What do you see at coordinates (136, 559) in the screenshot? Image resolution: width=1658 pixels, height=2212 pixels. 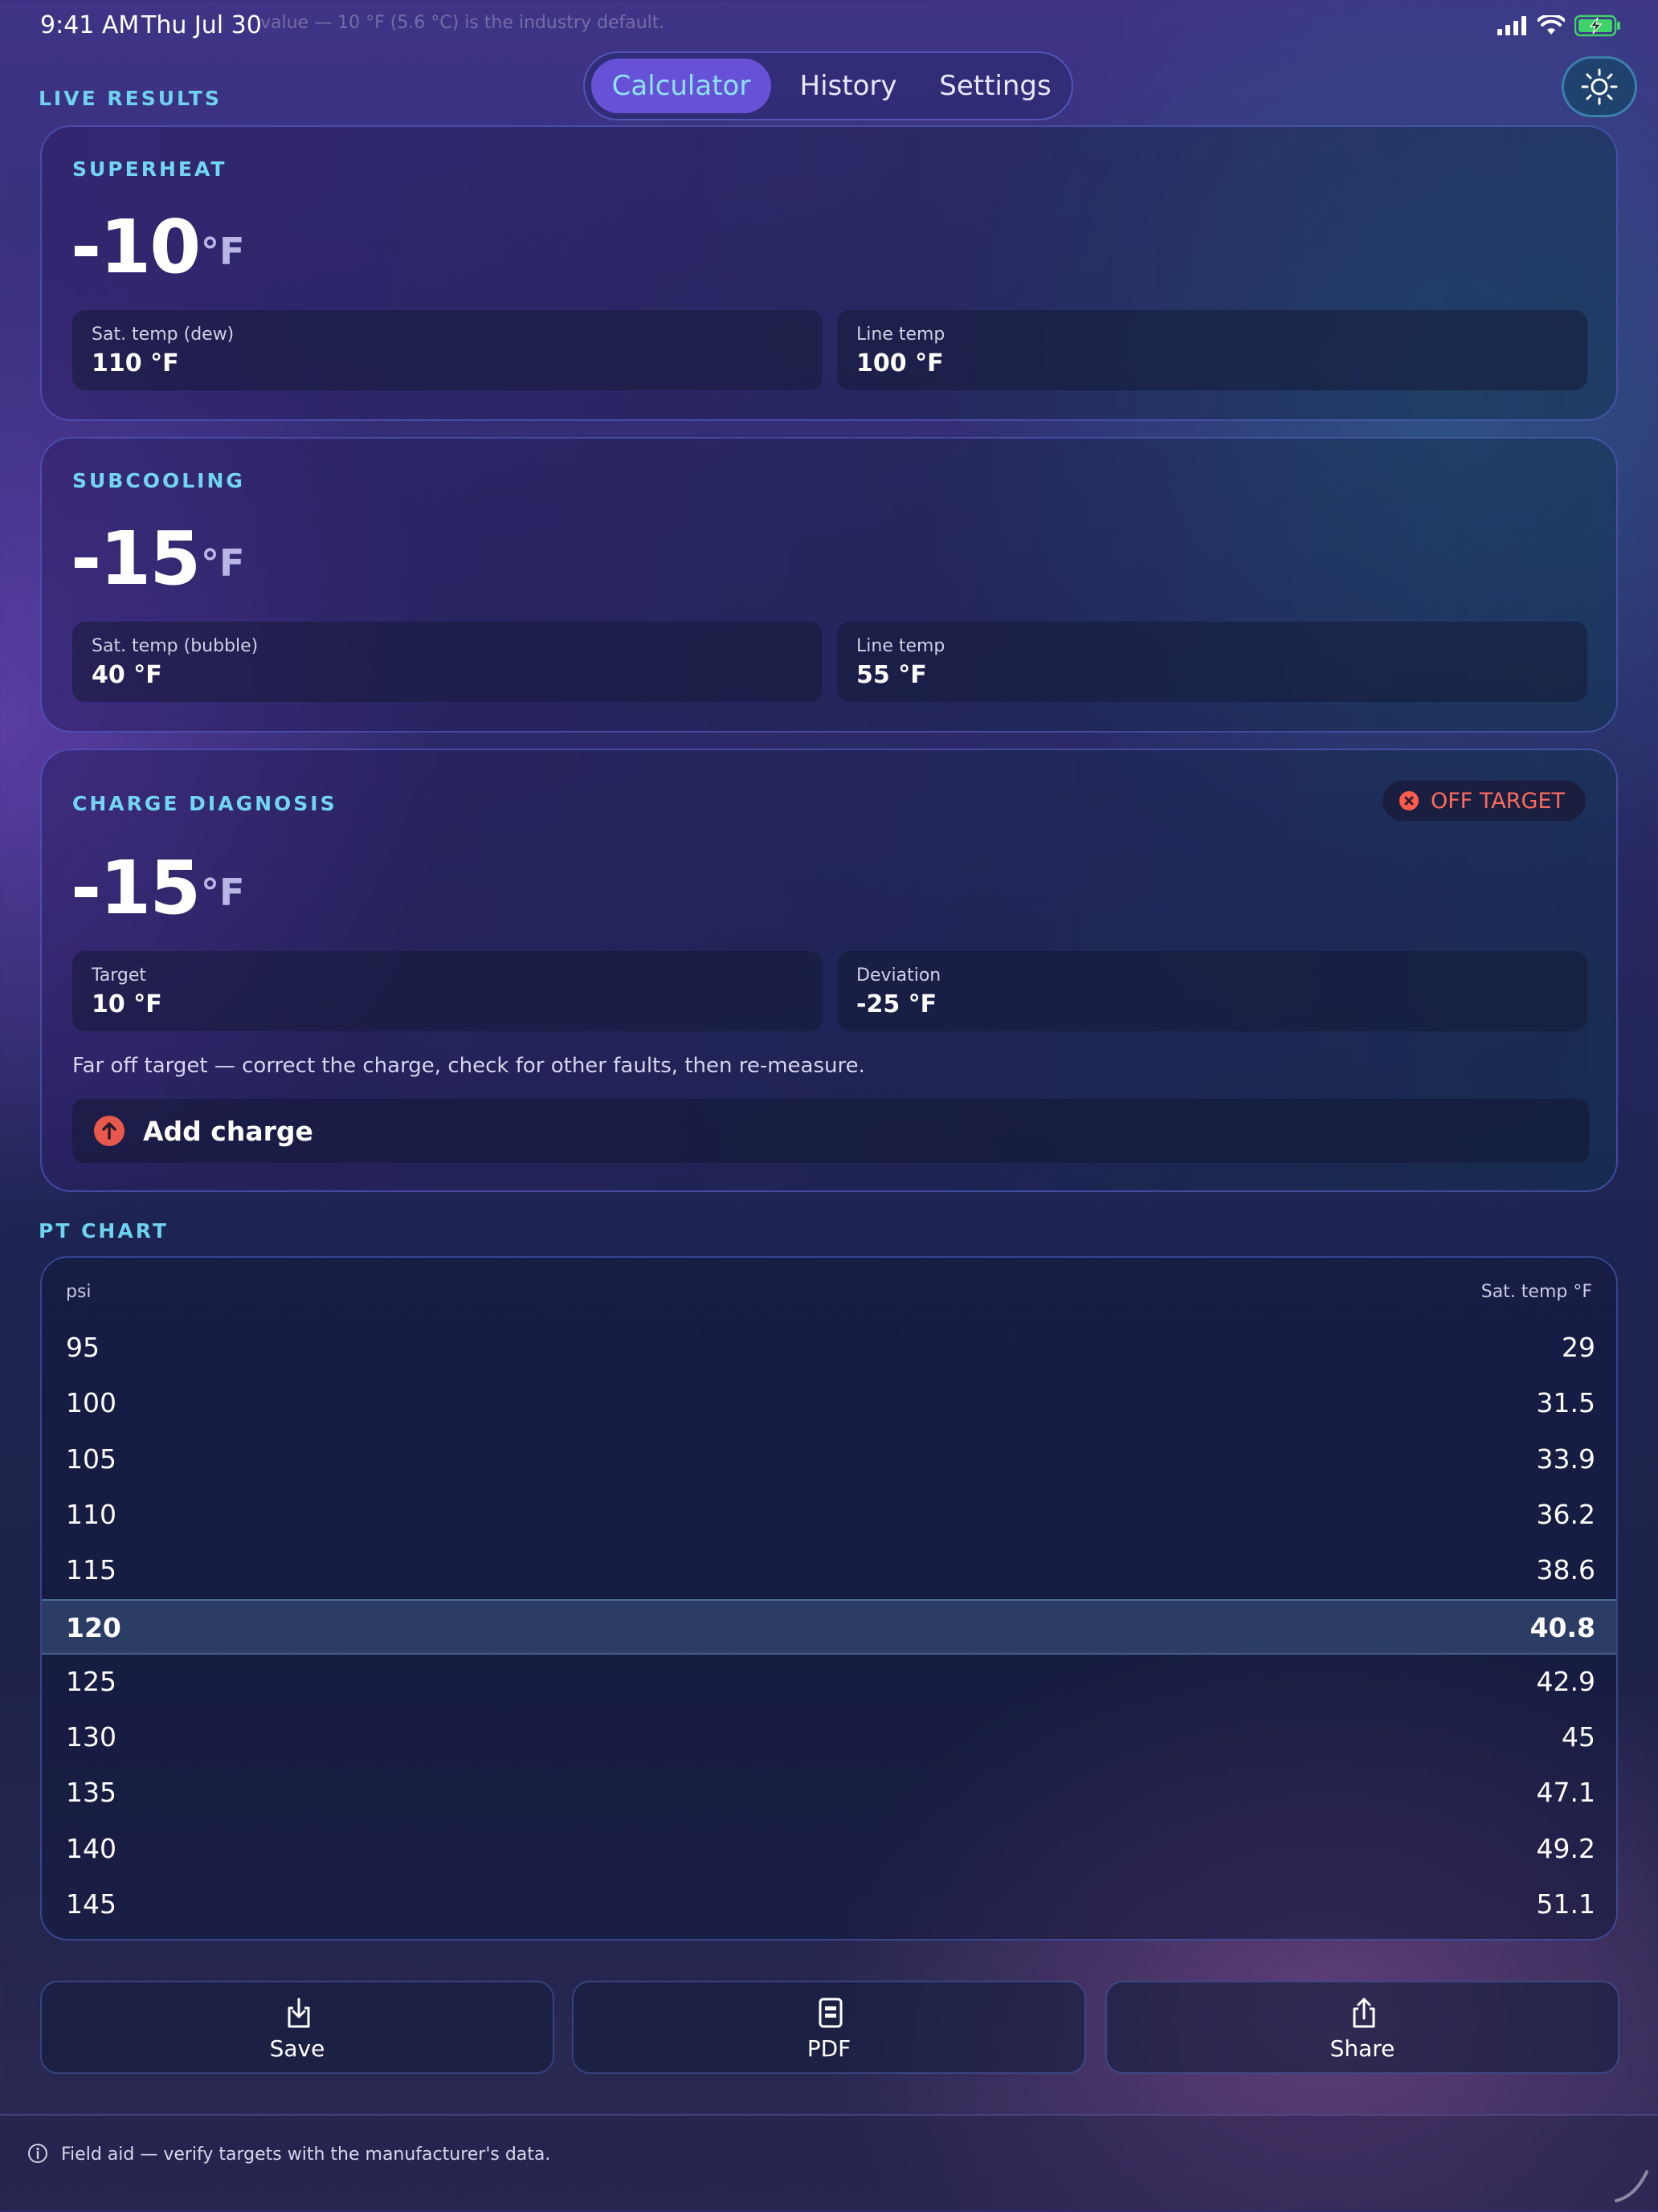 I see `subcooling-value: -15` at bounding box center [136, 559].